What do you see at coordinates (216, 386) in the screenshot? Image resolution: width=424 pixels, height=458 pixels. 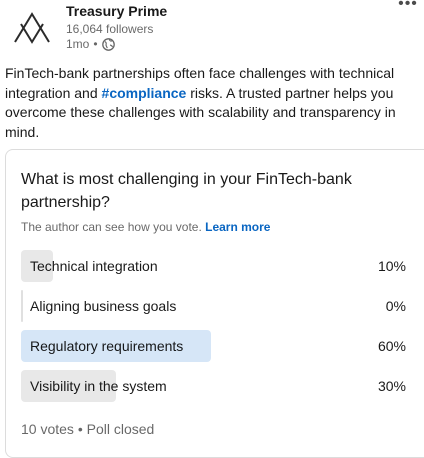 I see `poll-option-visibility-in-the-system: Visibility in the system 30%` at bounding box center [216, 386].